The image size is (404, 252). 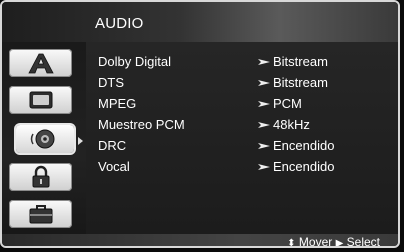 I want to click on setting-label: Vocal, so click(x=114, y=166).